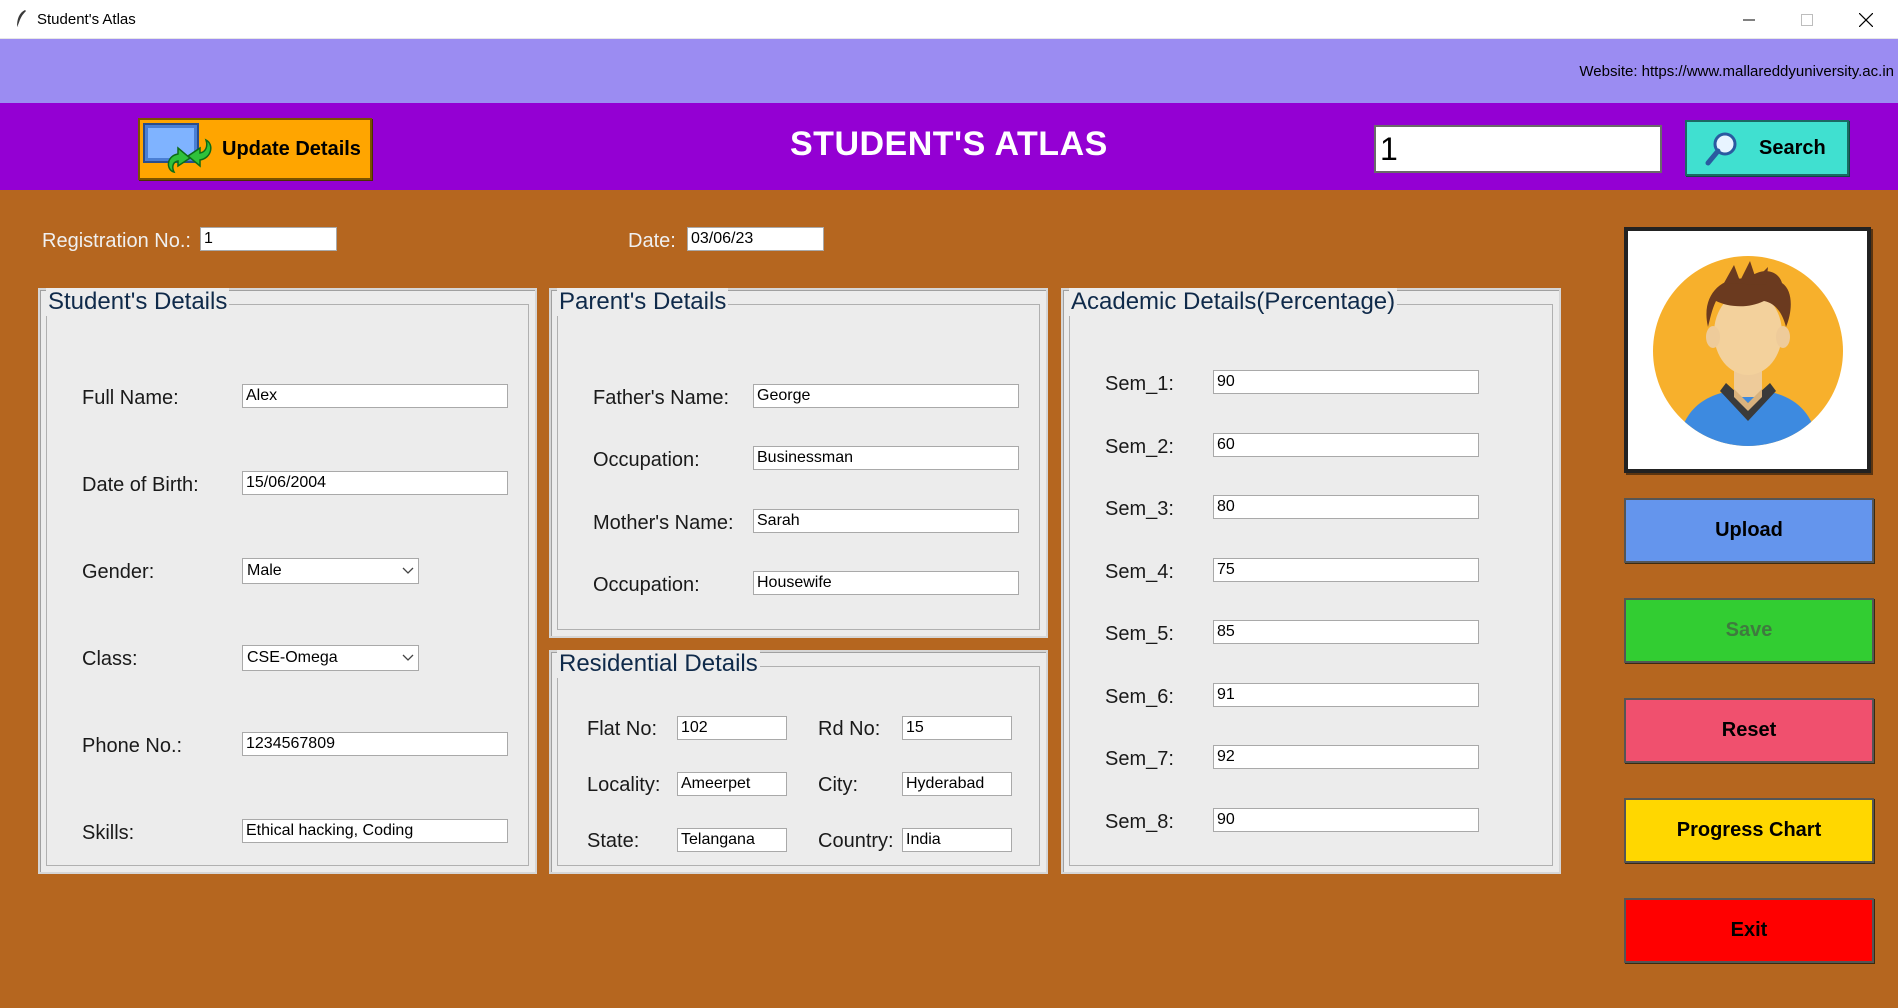  I want to click on mother-occupation-field: Housewife, so click(886, 583).